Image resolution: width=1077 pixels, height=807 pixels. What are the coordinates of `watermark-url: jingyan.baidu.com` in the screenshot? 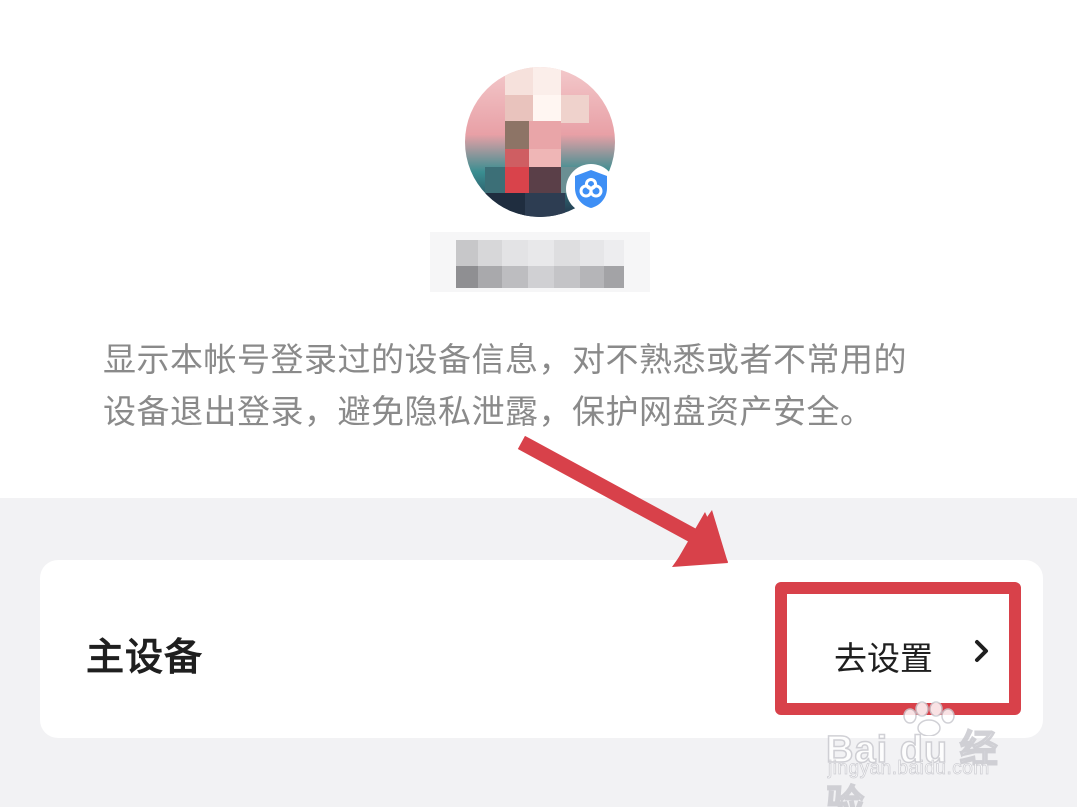 It's located at (909, 769).